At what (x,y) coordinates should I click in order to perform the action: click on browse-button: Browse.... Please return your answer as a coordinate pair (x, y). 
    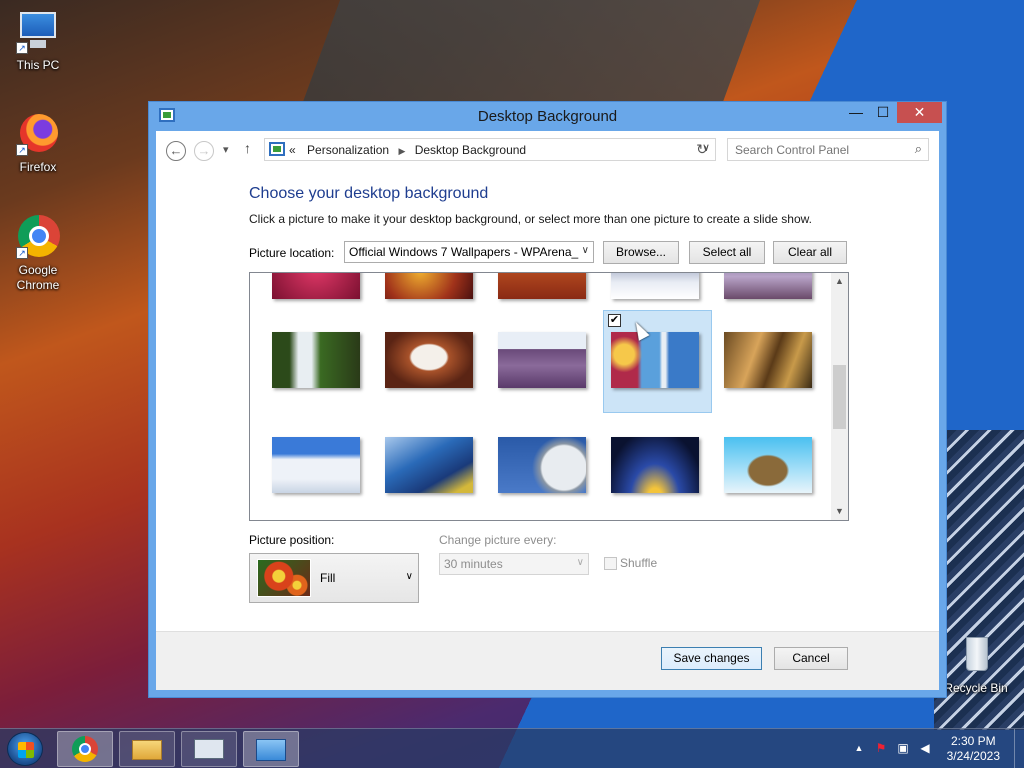
    Looking at the image, I should click on (641, 252).